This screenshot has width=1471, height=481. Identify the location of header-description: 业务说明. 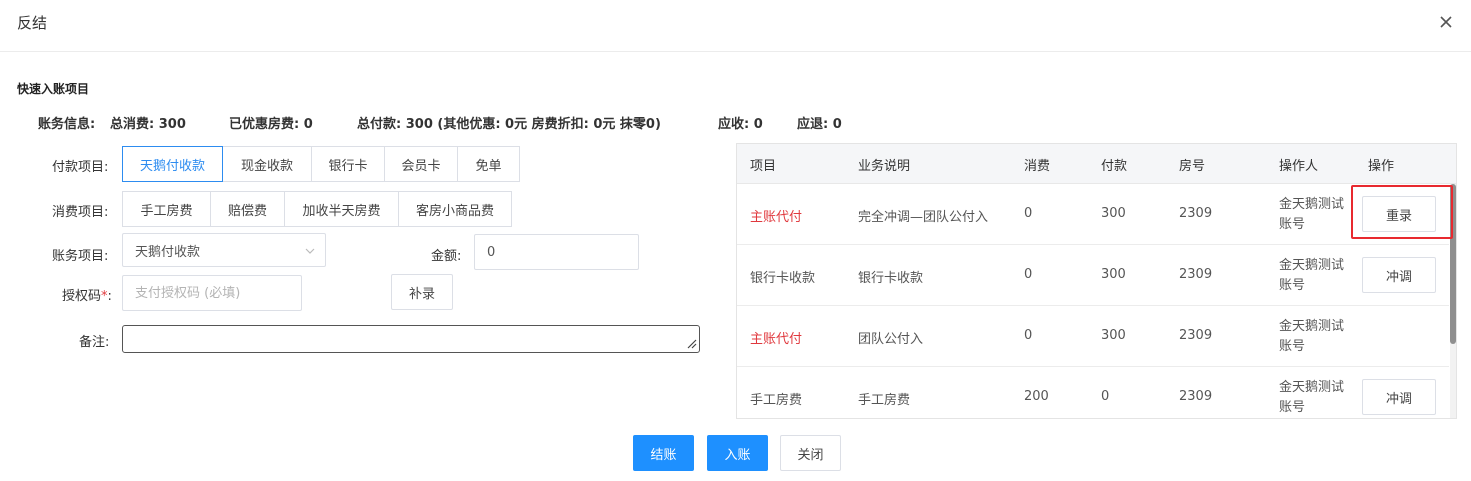
(884, 166).